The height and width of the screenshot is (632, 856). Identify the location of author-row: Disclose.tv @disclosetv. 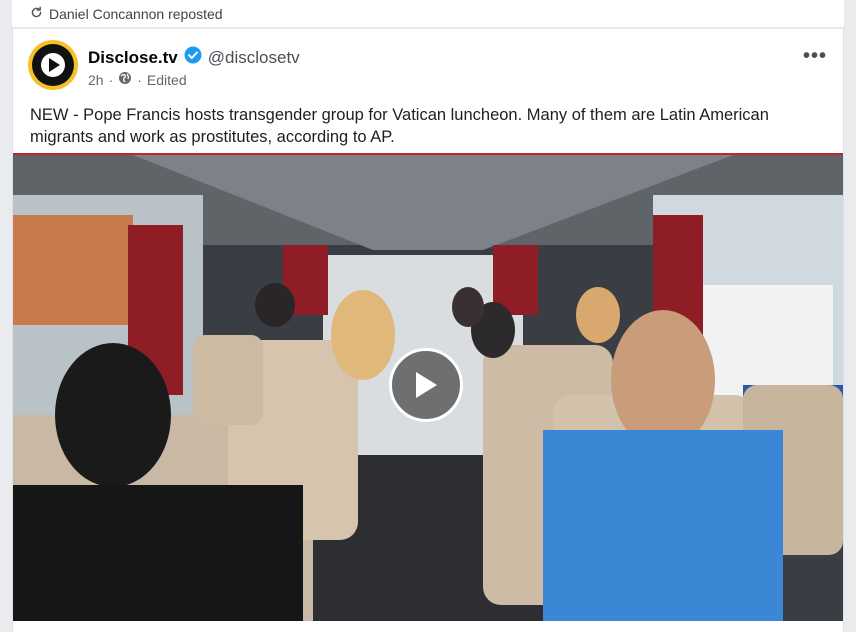
(194, 57).